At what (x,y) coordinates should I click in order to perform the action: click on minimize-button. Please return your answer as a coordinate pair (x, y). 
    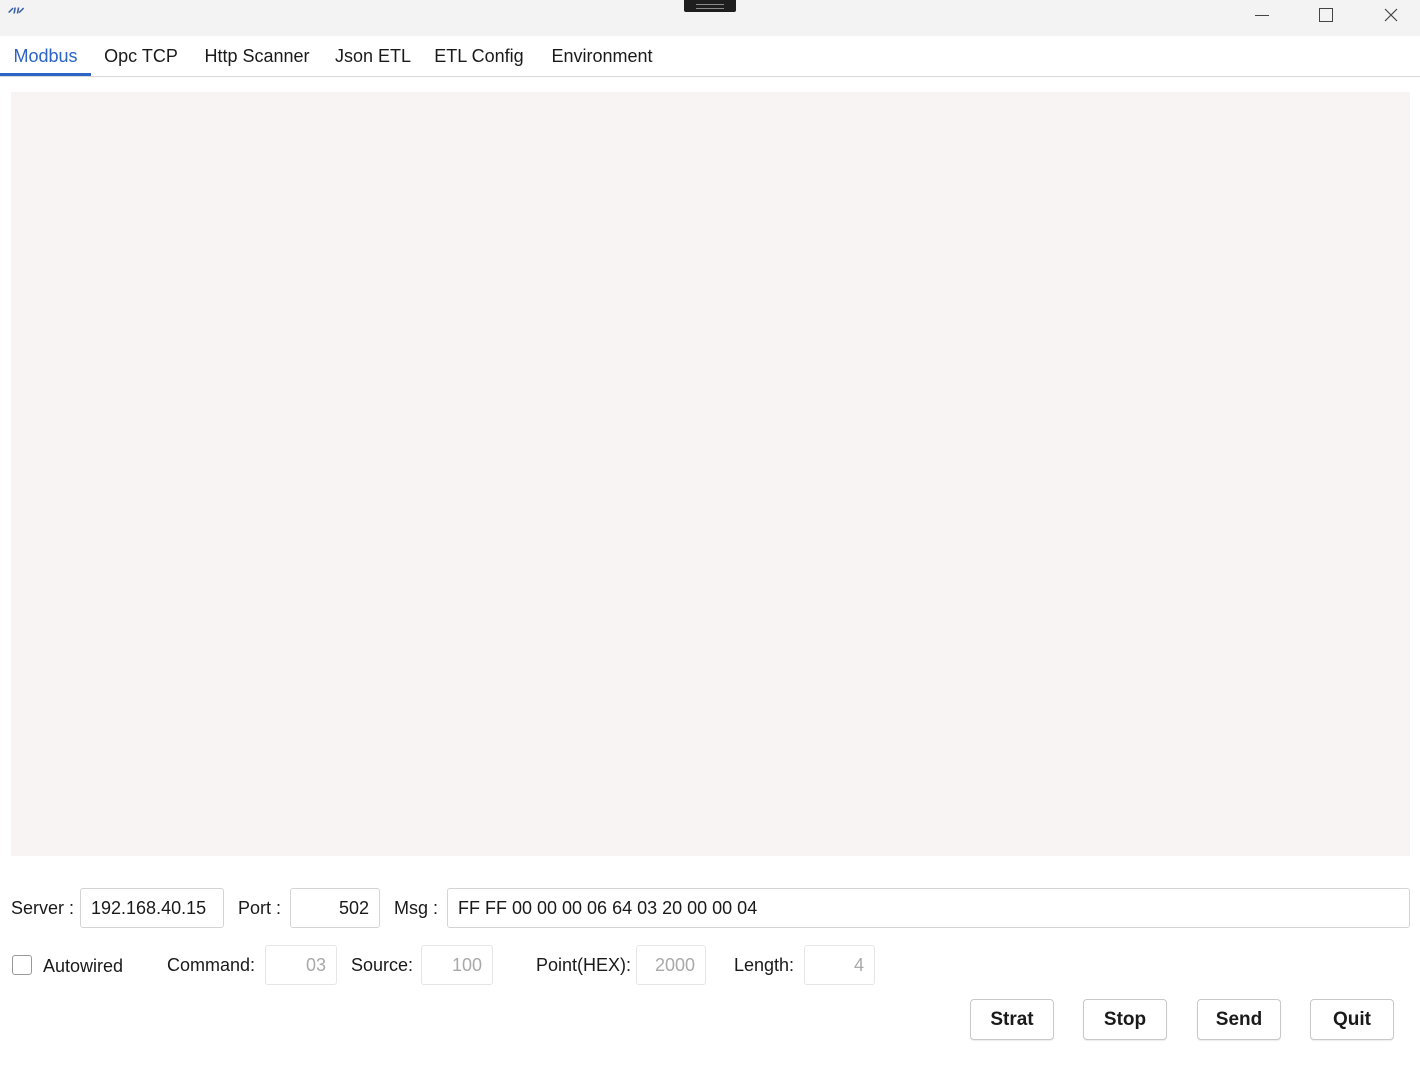
    Looking at the image, I should click on (1262, 15).